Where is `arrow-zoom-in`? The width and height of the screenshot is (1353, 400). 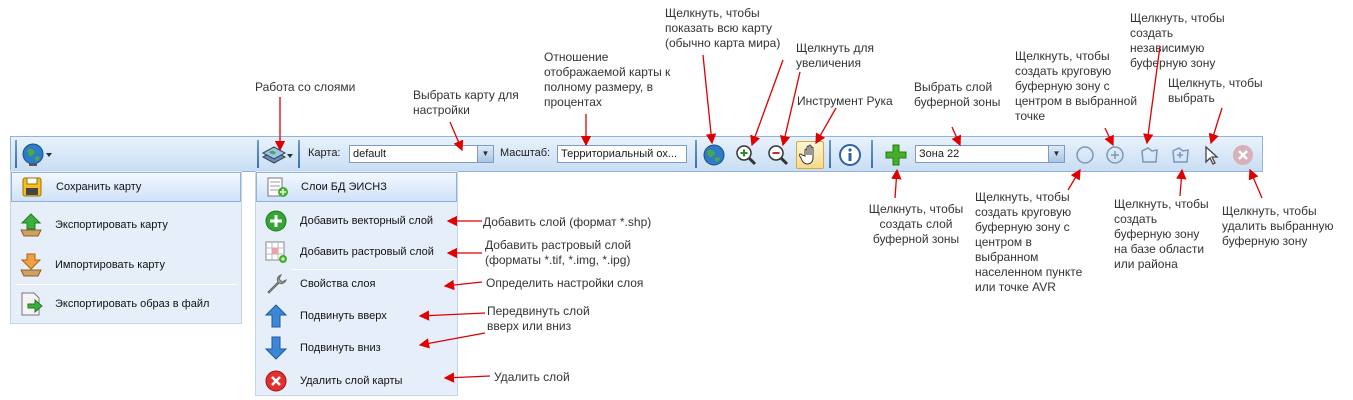 arrow-zoom-in is located at coordinates (767, 103).